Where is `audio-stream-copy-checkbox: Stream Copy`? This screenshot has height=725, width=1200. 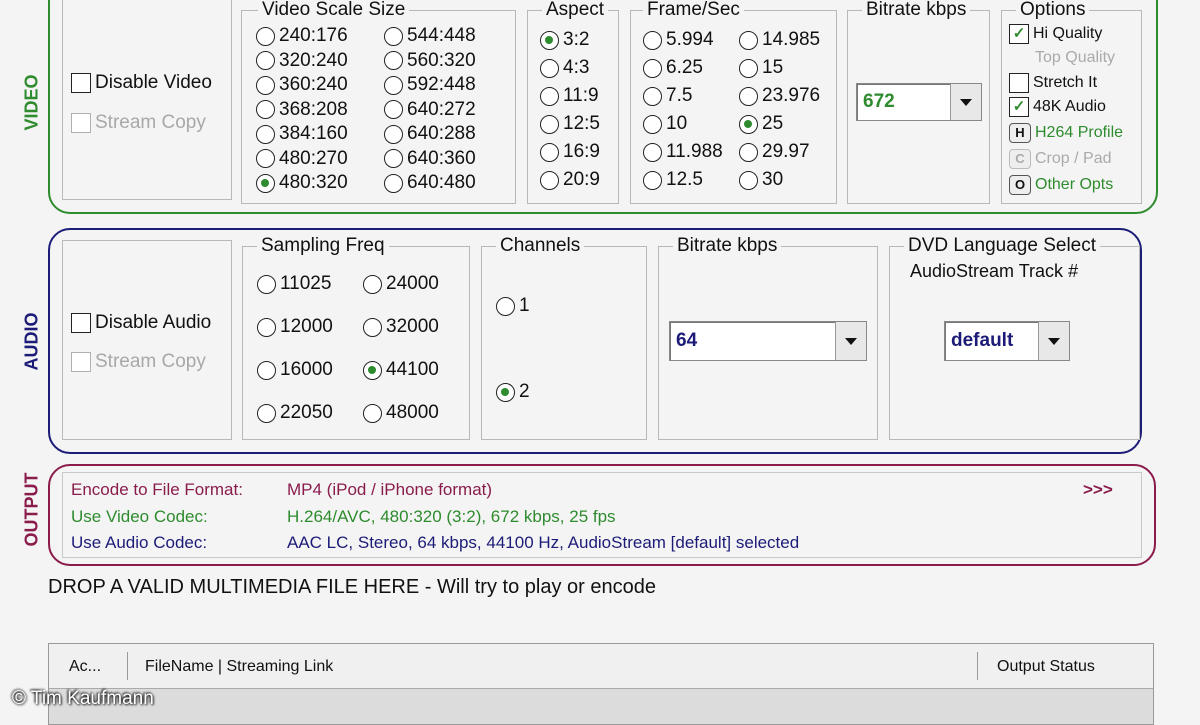
audio-stream-copy-checkbox: Stream Copy is located at coordinates (138, 362).